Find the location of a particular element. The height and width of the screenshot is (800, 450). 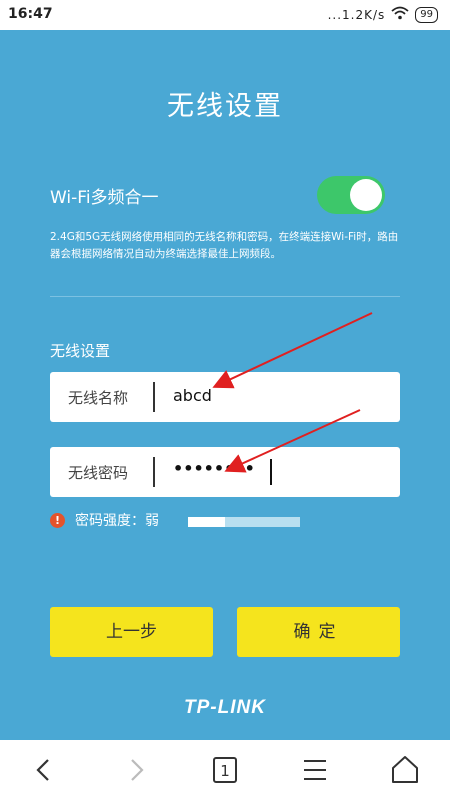

password-strength: ! 密码强度：弱 is located at coordinates (175, 520).